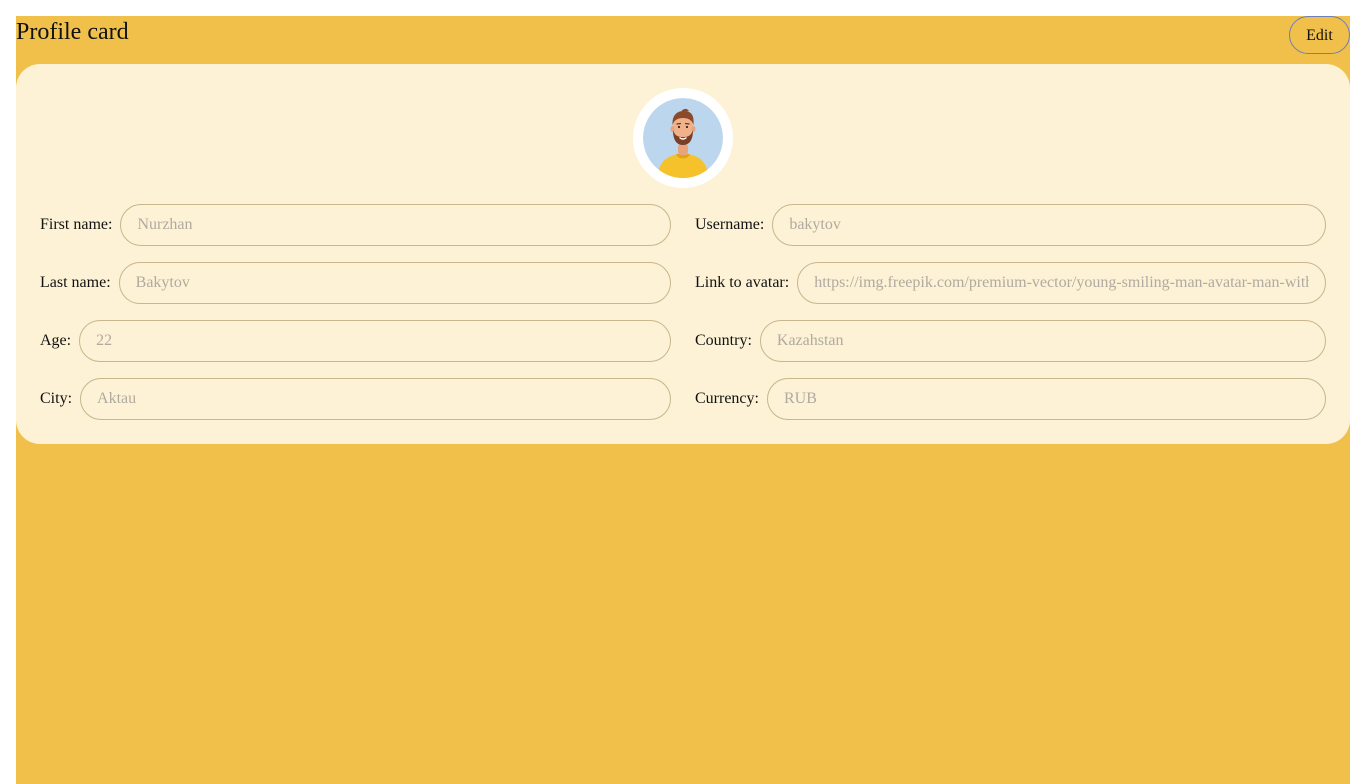 The width and height of the screenshot is (1350, 784). Describe the element at coordinates (56, 340) in the screenshot. I see `age-label: Age:` at that location.